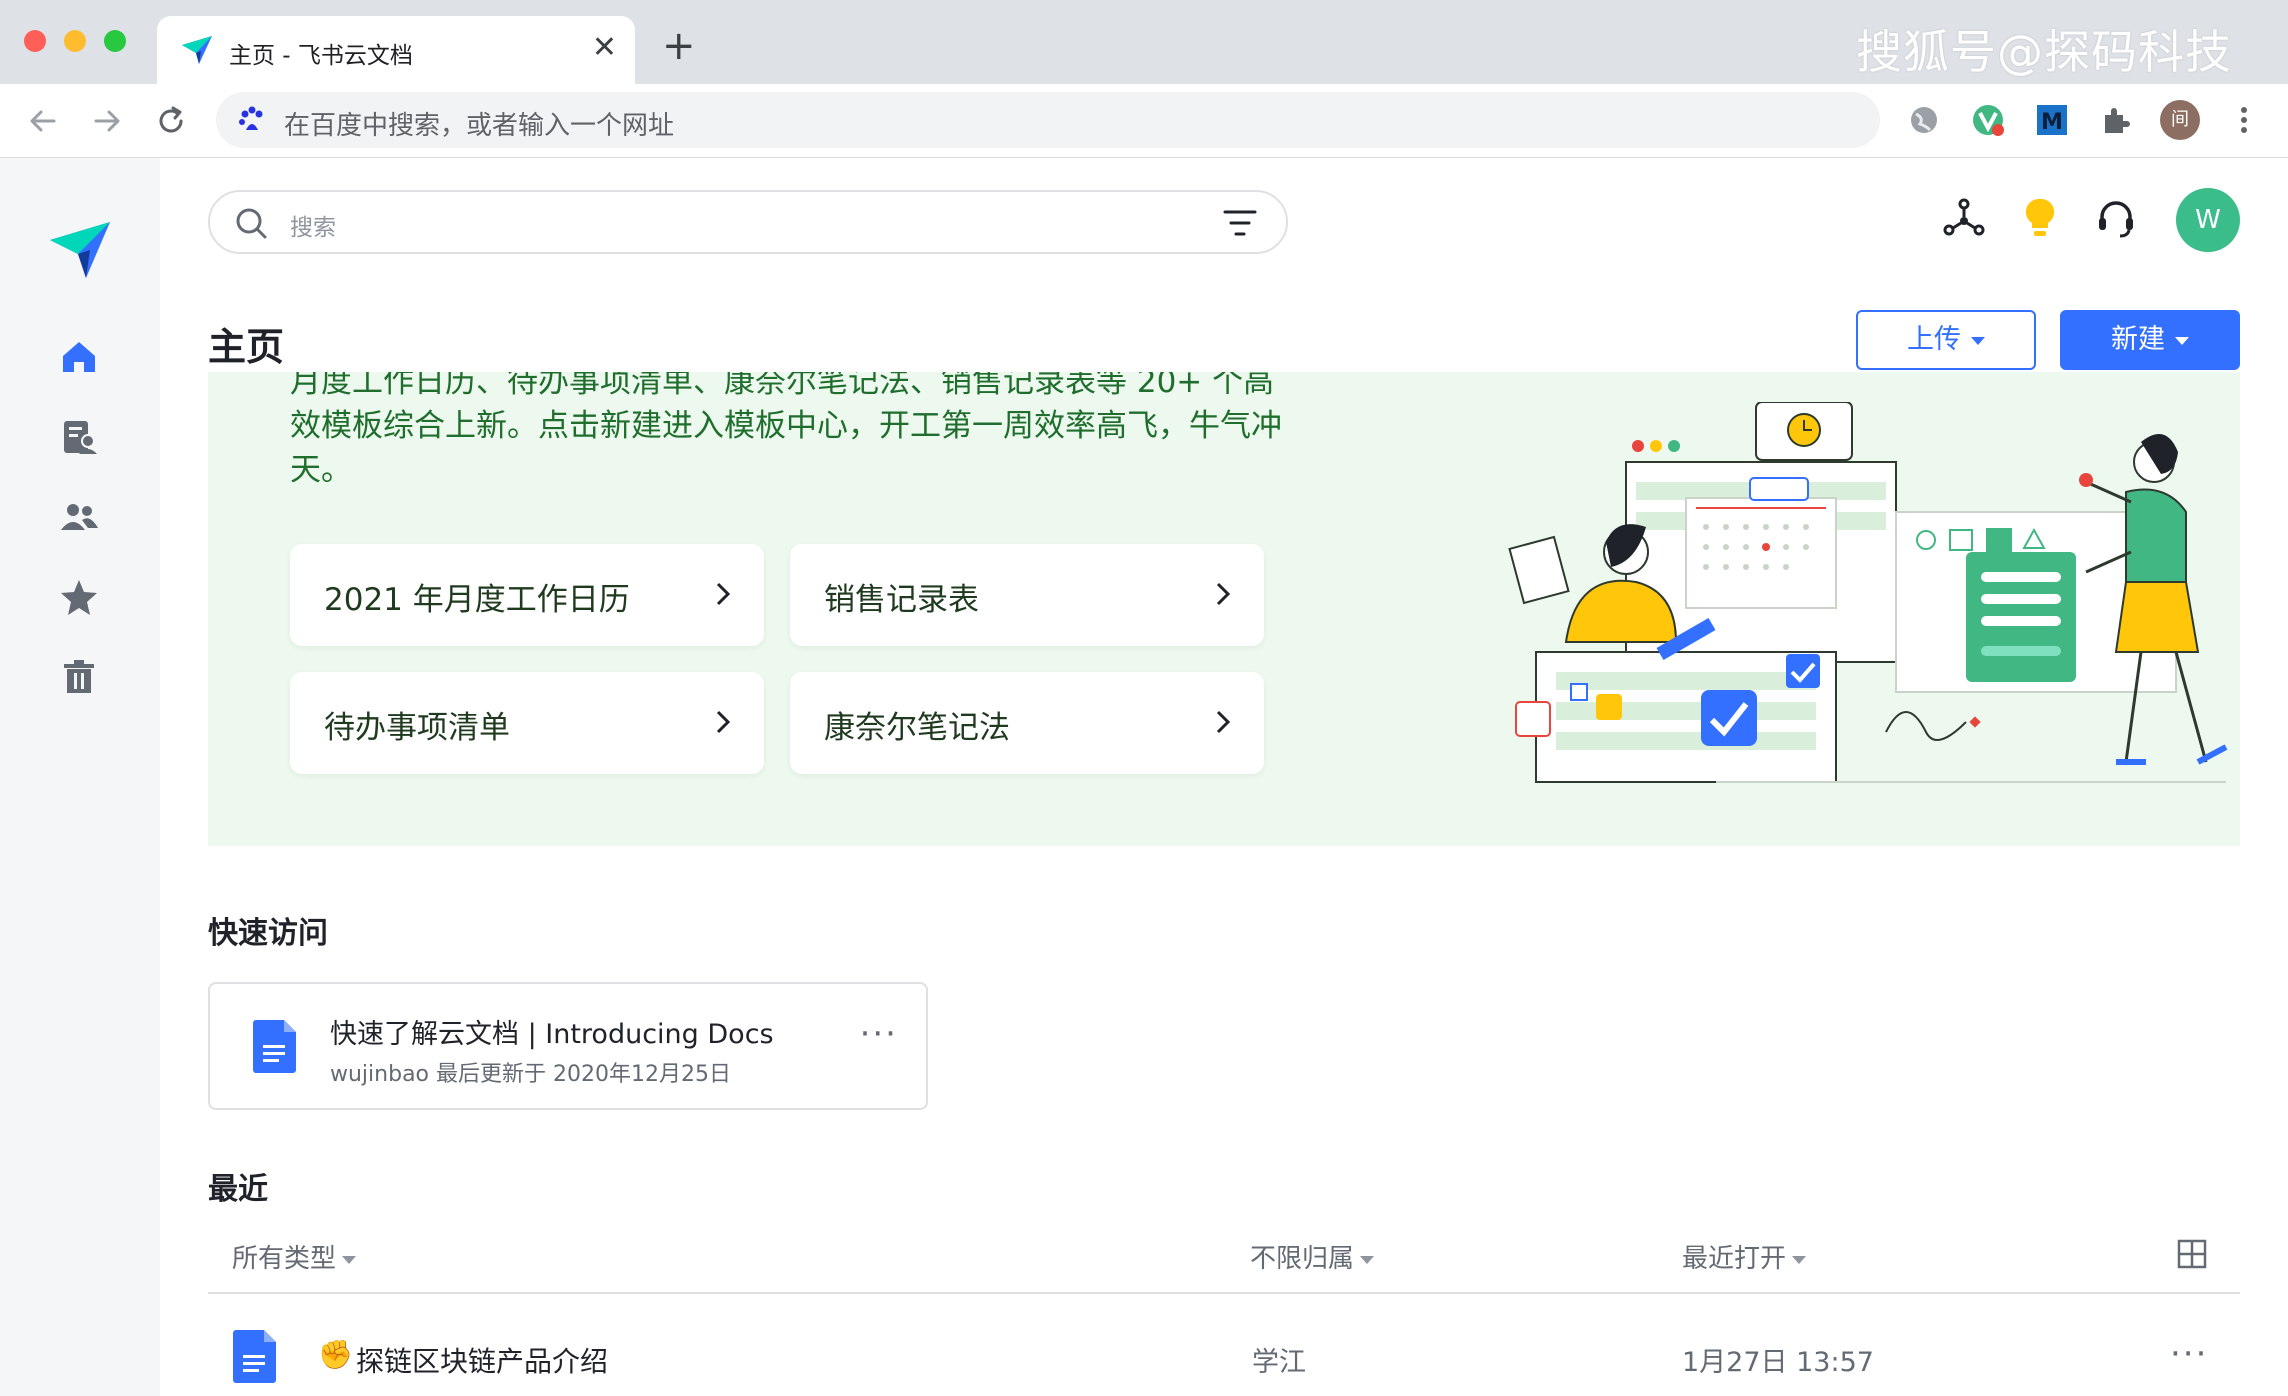  I want to click on page-title: 主页, so click(246, 347).